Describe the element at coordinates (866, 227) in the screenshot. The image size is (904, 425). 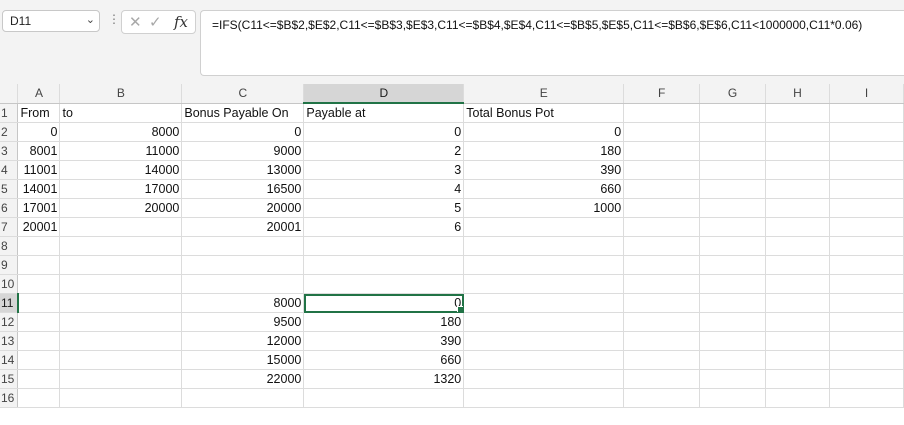
I see `cell-i7` at that location.